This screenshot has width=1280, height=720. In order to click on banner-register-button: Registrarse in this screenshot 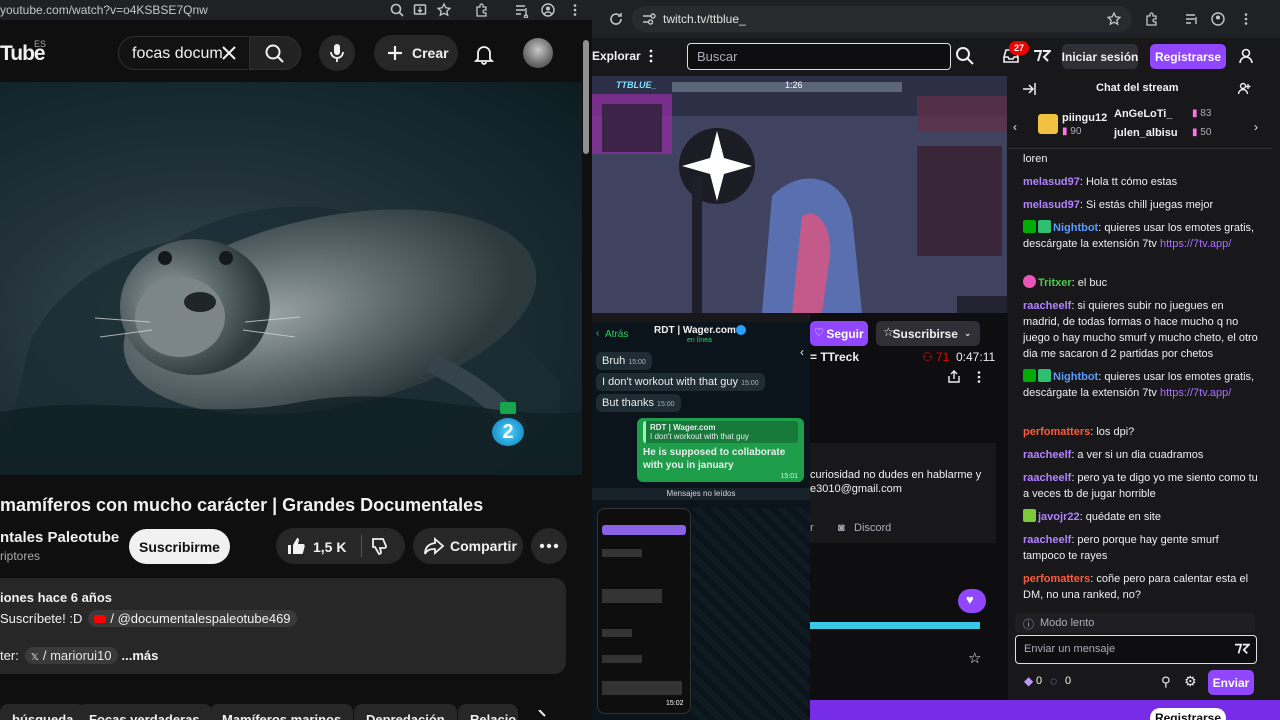, I will do `click(1188, 714)`.